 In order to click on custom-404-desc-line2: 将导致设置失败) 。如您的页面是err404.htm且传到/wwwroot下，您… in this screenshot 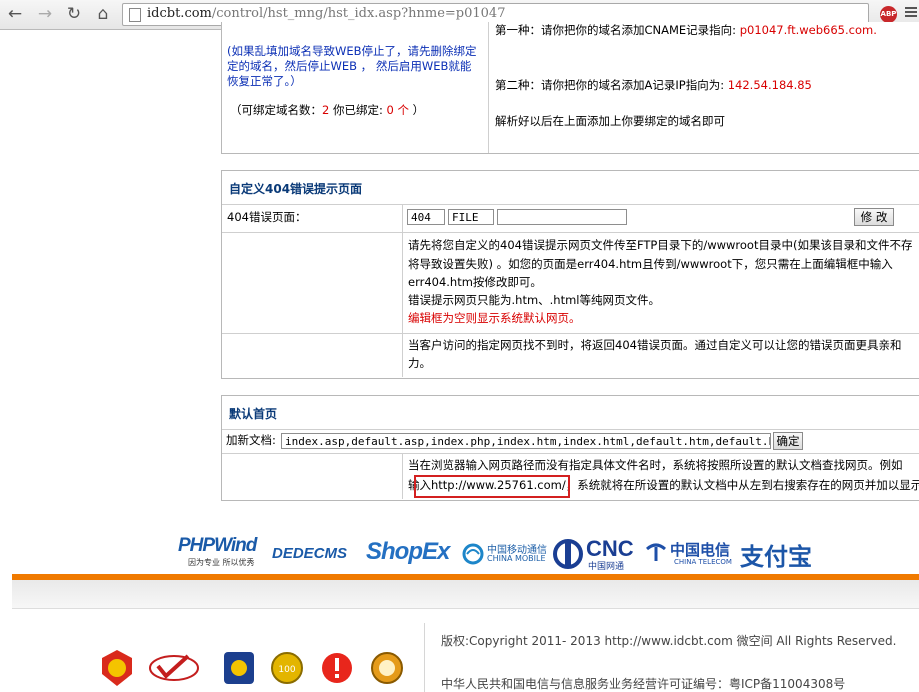, I will do `click(650, 264)`.